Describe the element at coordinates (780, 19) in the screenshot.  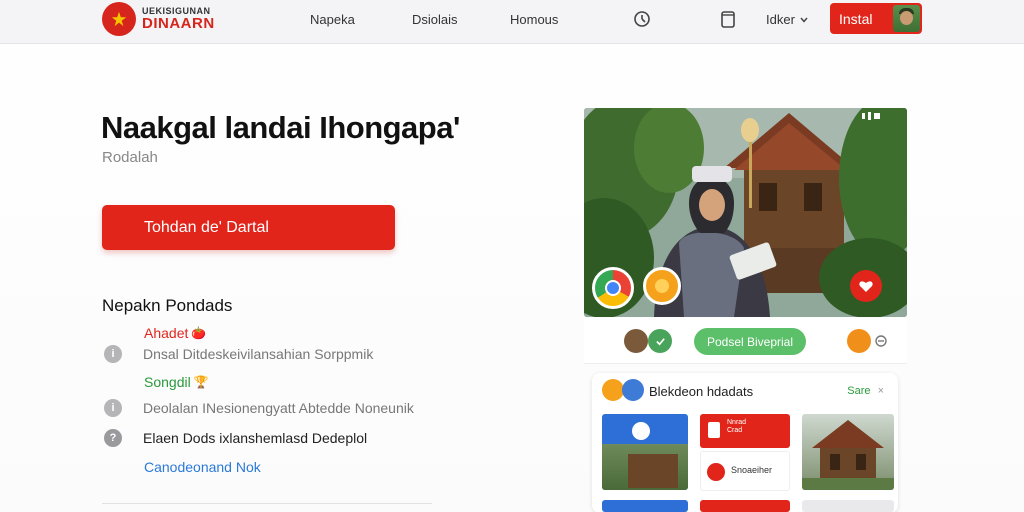
I see `language-label: Idker` at that location.